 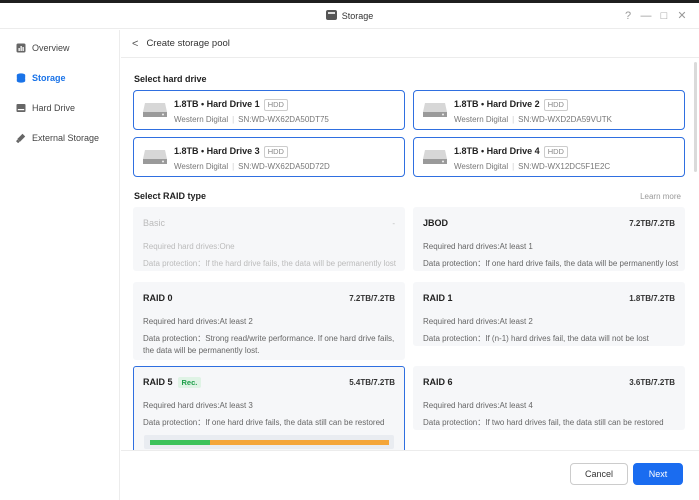 I want to click on raid-required: Required hard drives:At least 1, so click(x=478, y=246).